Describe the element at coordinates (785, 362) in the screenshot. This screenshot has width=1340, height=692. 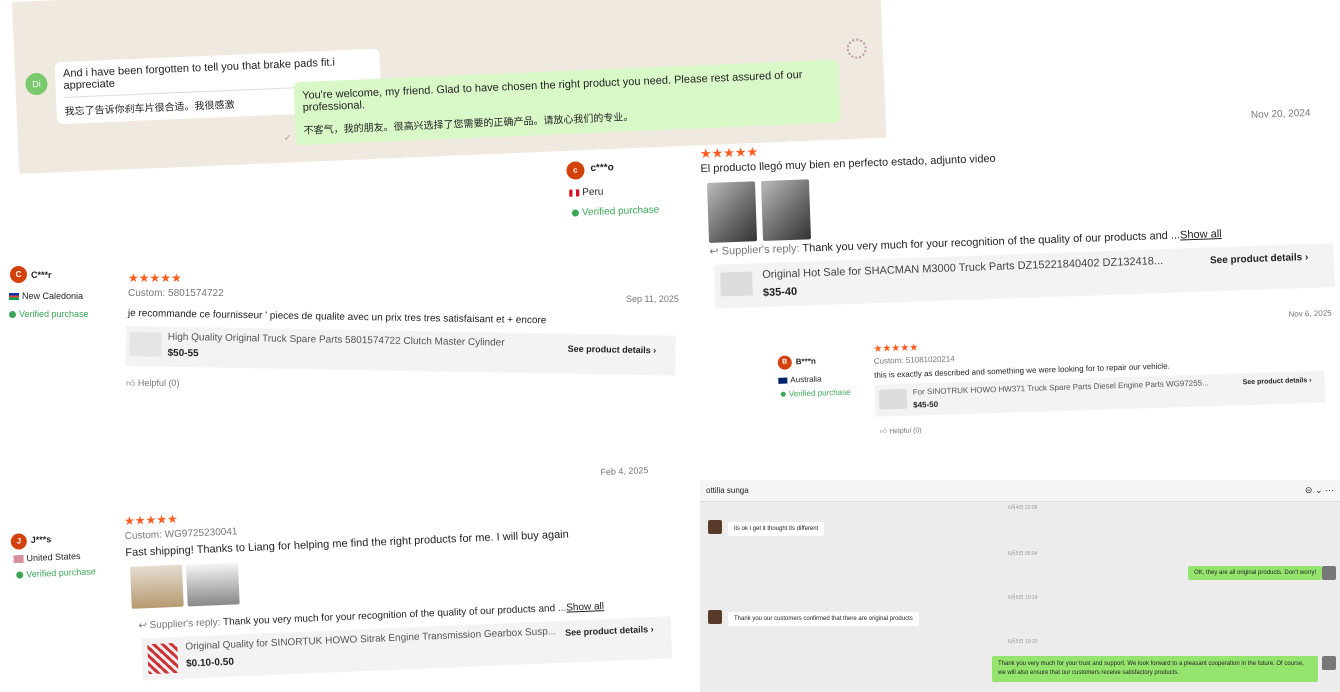
I see `avatar: B` at that location.